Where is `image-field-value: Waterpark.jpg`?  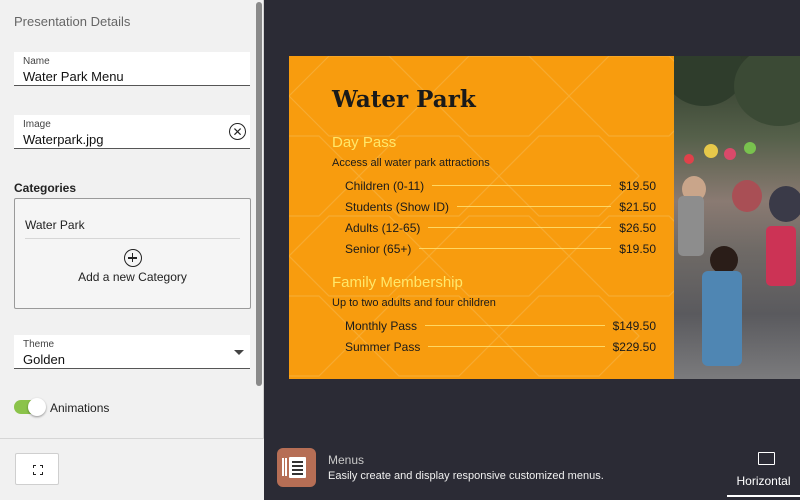
image-field-value: Waterpark.jpg is located at coordinates (63, 139).